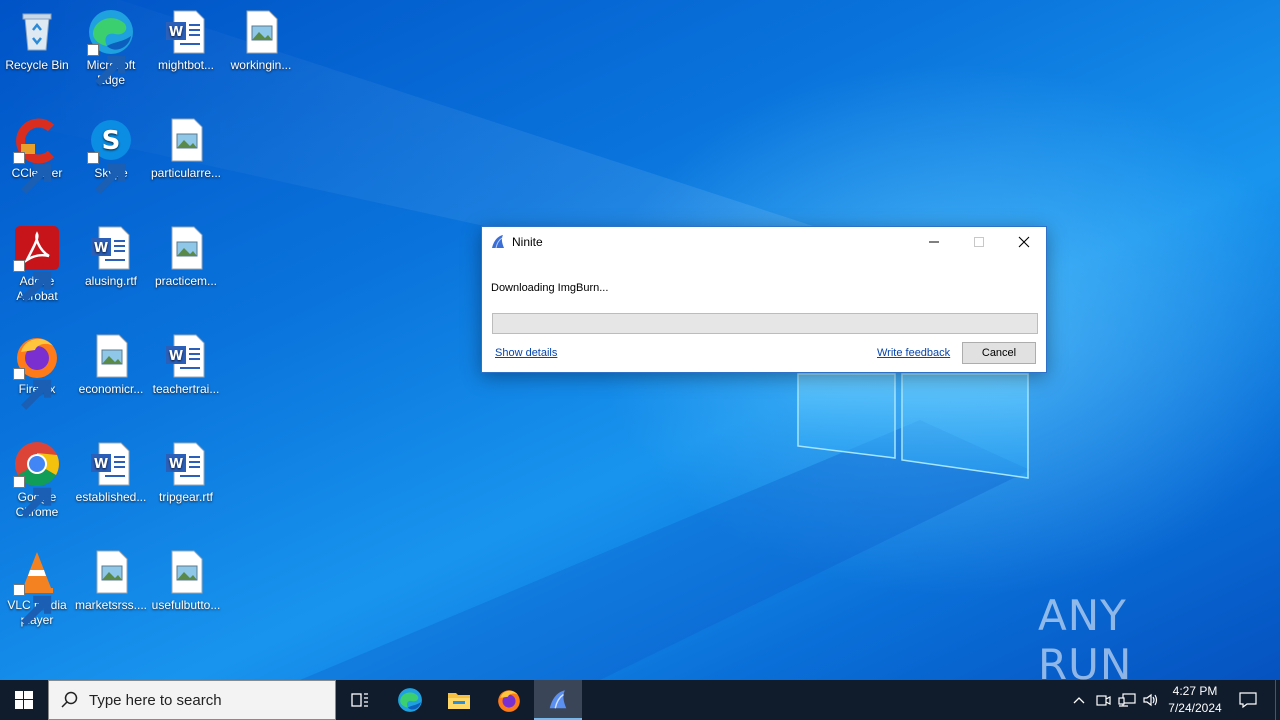 The image size is (1280, 720). I want to click on show-hidden-icons-button, so click(1079, 700).